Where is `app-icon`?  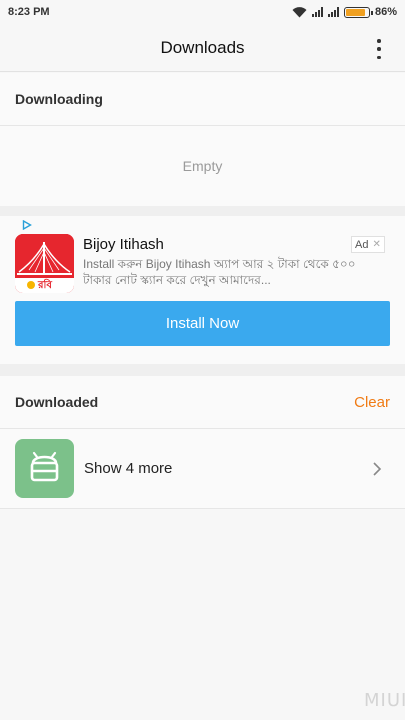 app-icon is located at coordinates (44, 468).